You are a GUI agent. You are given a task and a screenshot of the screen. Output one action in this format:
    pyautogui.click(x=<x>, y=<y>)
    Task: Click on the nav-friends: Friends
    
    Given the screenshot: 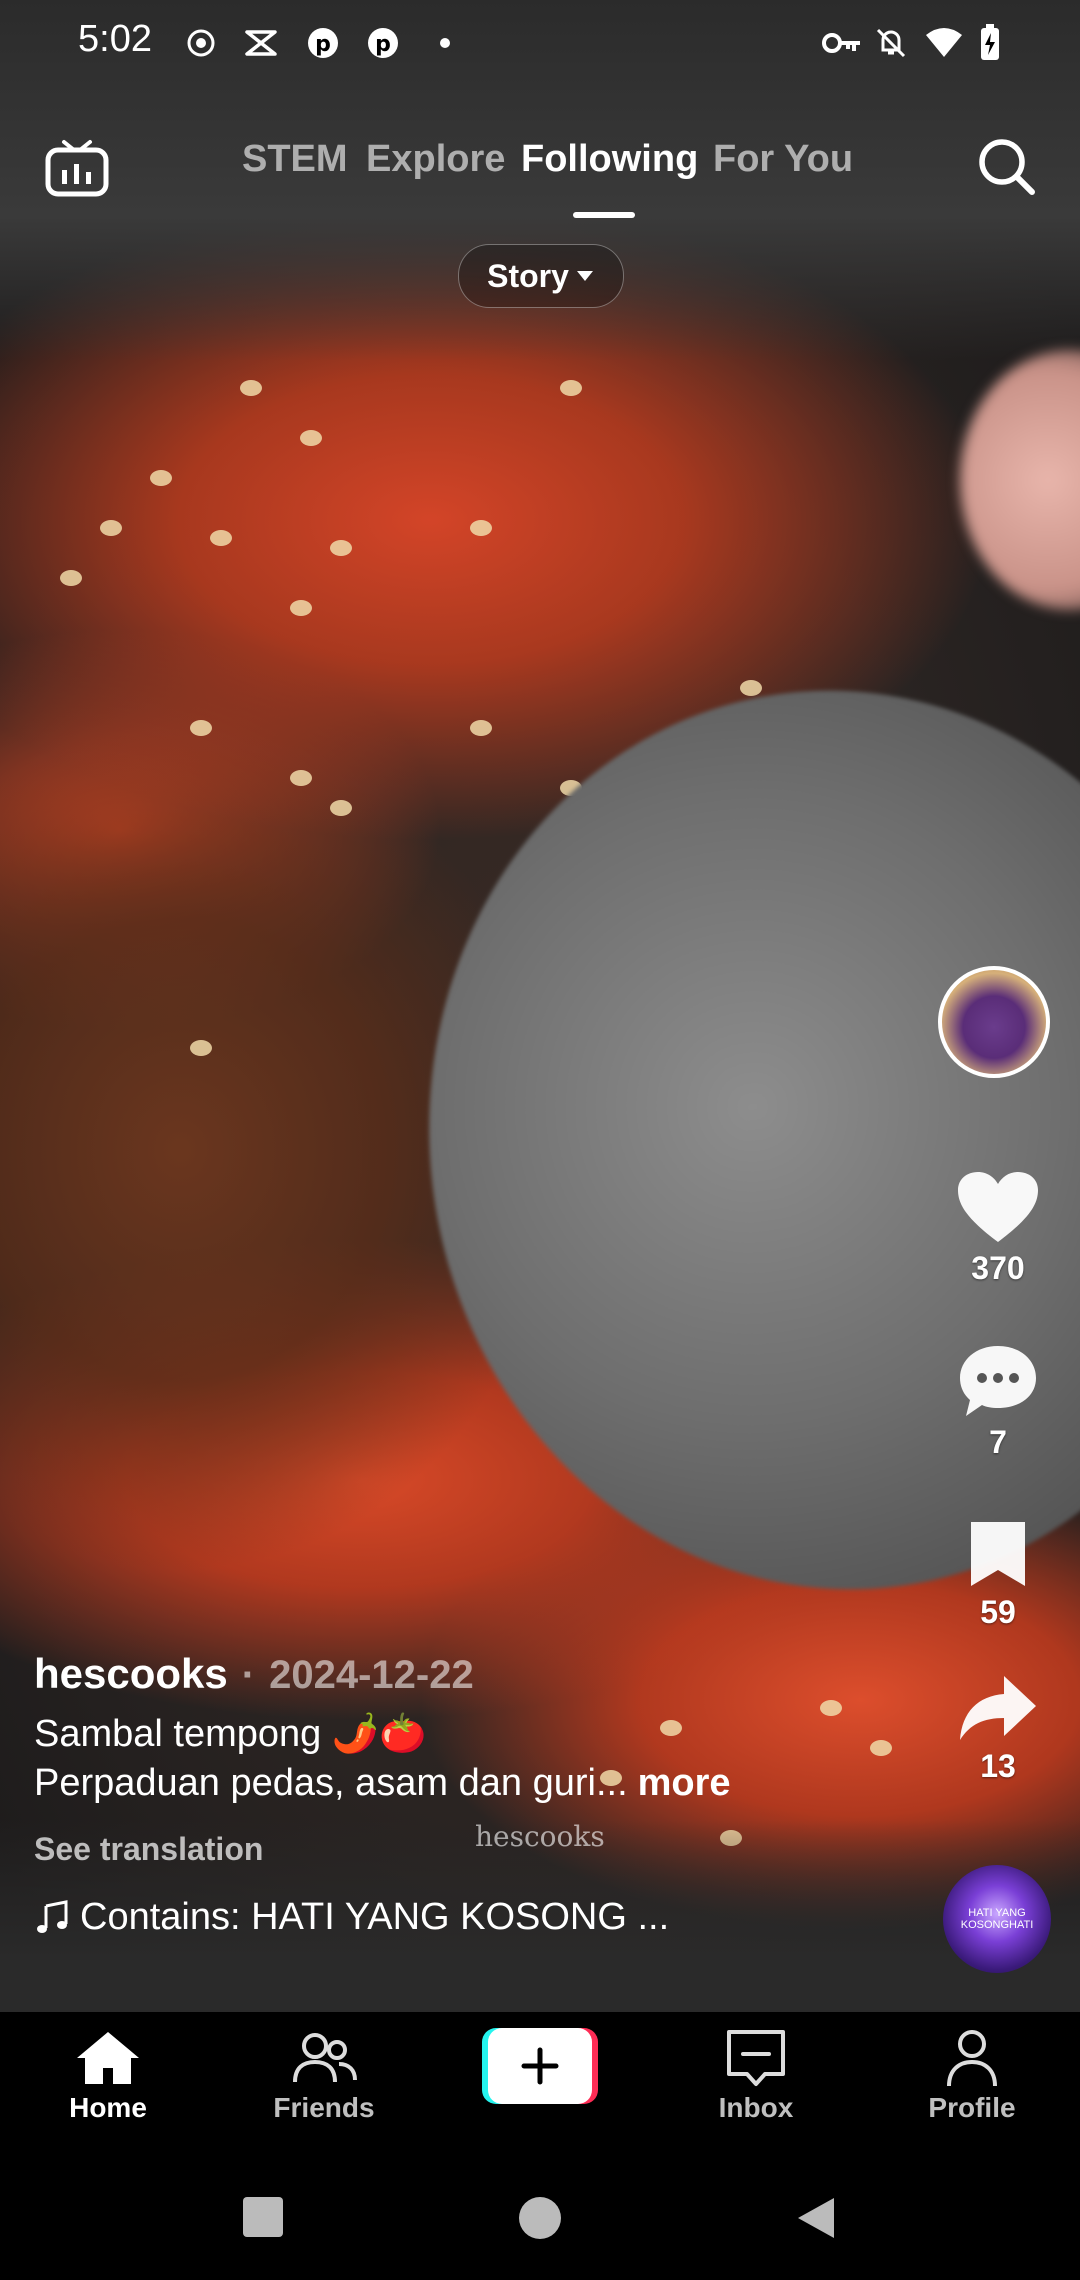 What is the action you would take?
    pyautogui.click(x=324, y=2076)
    